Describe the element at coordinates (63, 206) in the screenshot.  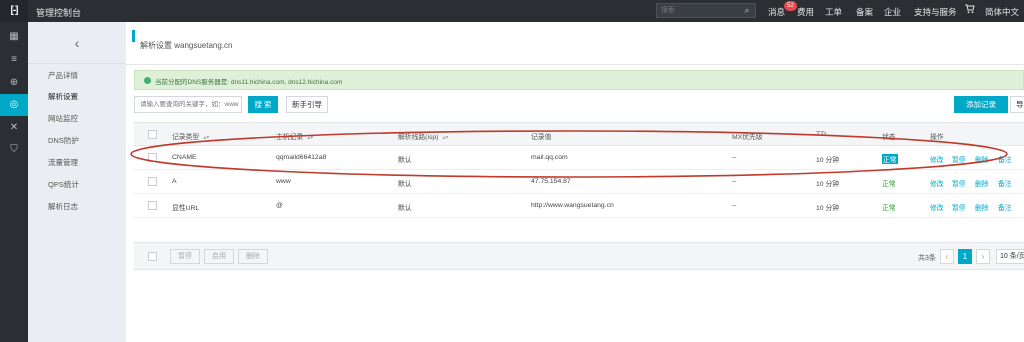
I see `sidebar-item-dns-log: 解析日志` at that location.